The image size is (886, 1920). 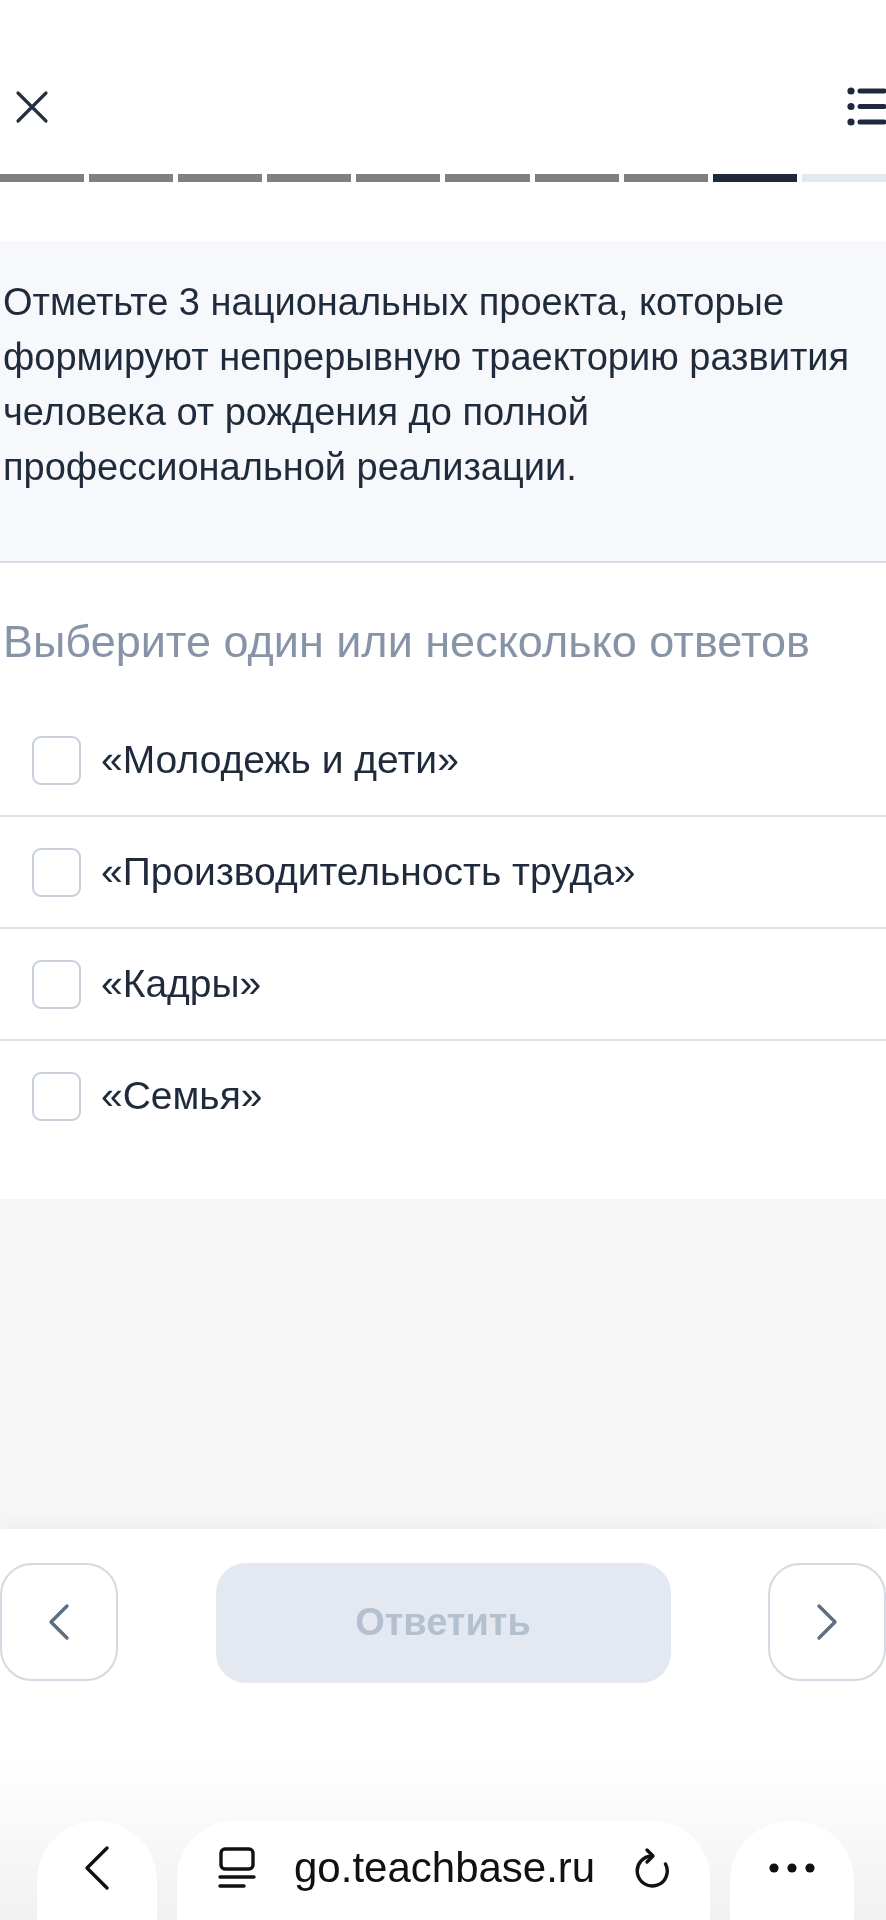 What do you see at coordinates (406, 642) in the screenshot?
I see `instruction-text: Выберите один или несколько ответов` at bounding box center [406, 642].